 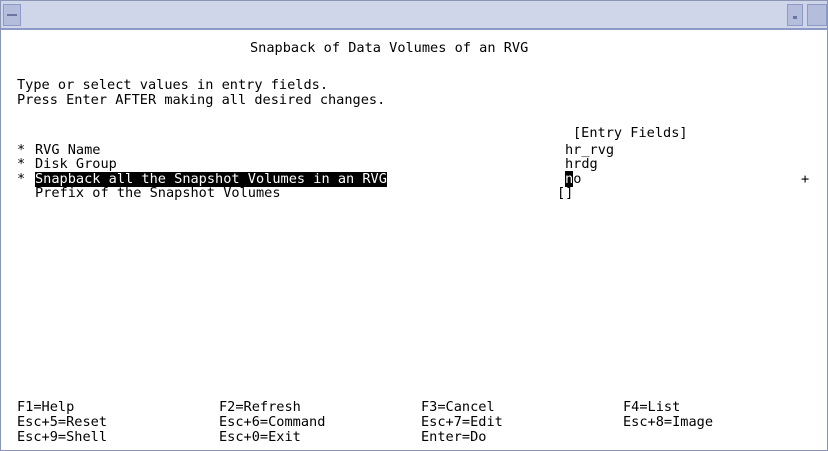 I want to click on fkey-command: Esc+6=Command, so click(x=272, y=422).